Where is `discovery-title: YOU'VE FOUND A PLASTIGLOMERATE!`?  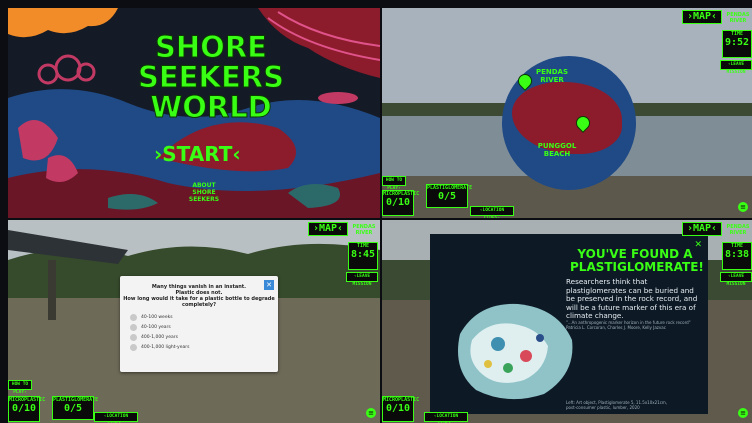
discovery-title: YOU'VE FOUND A PLASTIGLOMERATE! is located at coordinates (637, 261).